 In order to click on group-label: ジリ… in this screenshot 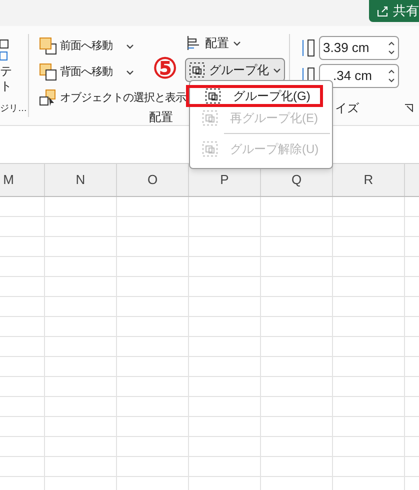, I will do `click(13, 108)`.